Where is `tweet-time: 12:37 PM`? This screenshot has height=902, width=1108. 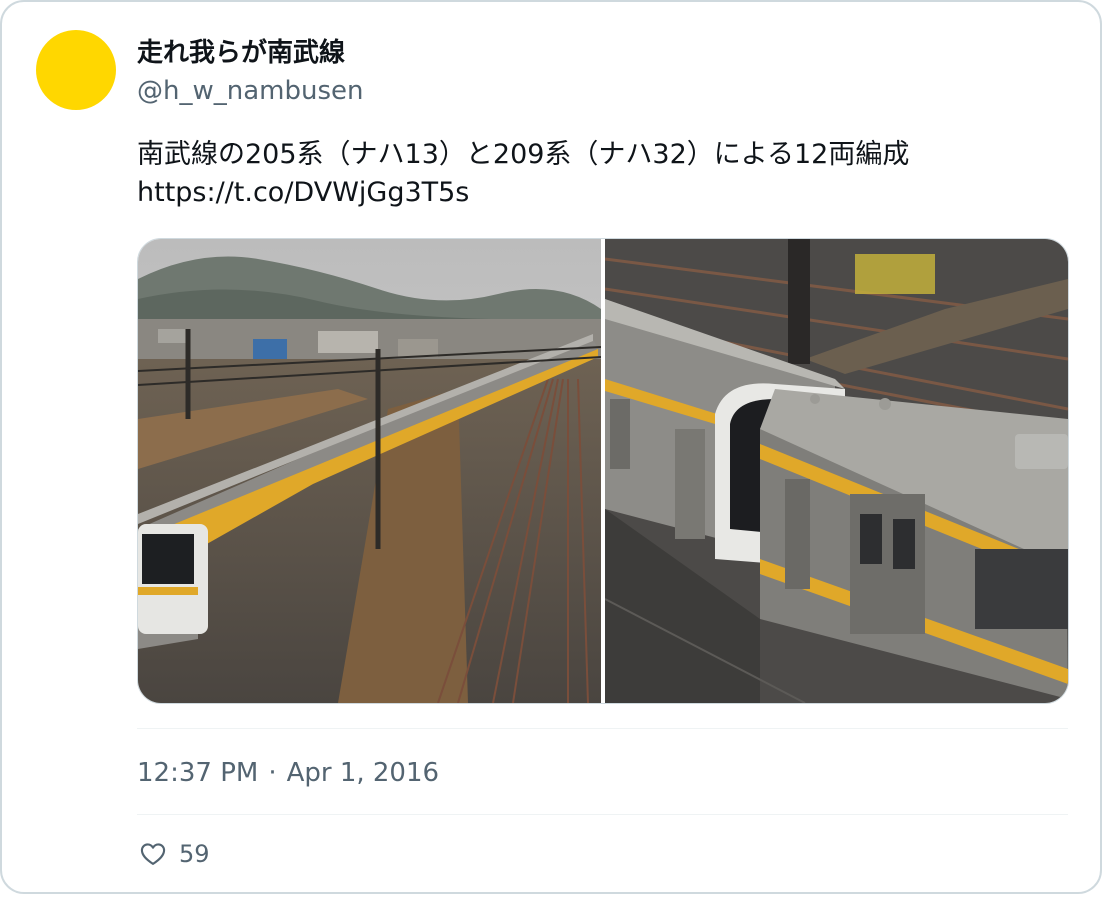
tweet-time: 12:37 PM is located at coordinates (198, 773).